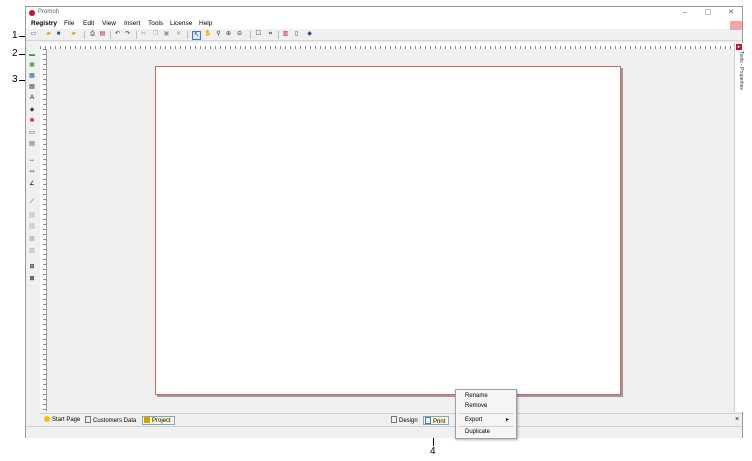 The image size is (752, 461). I want to click on tab-customers-data: Customers Data, so click(111, 420).